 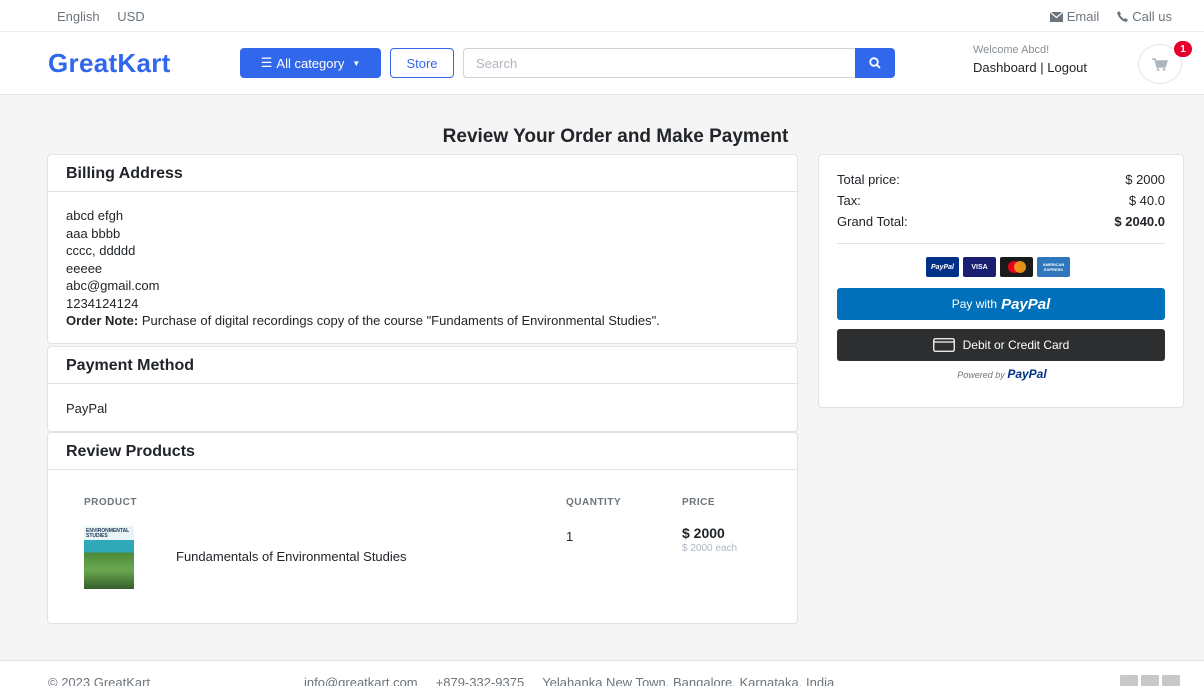 I want to click on all-category-label: All category, so click(x=310, y=63).